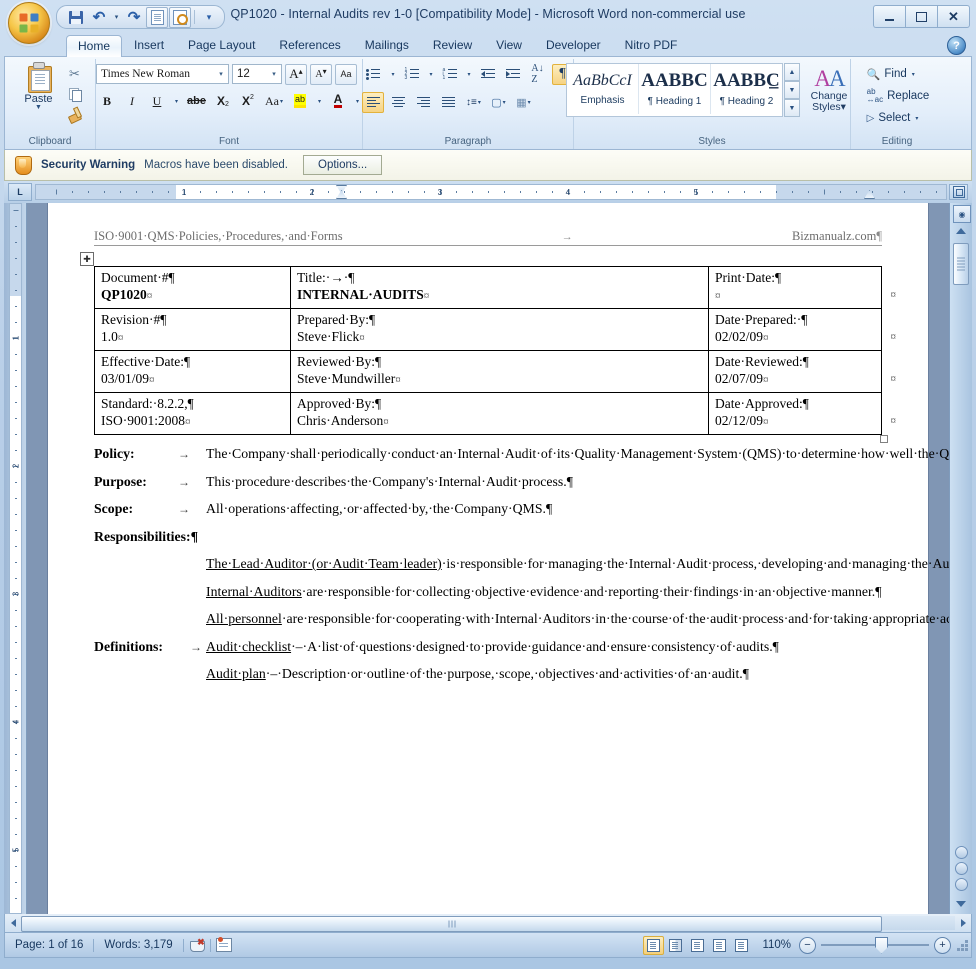 The image size is (976, 969). What do you see at coordinates (963, 923) in the screenshot?
I see `scroll-right-button` at bounding box center [963, 923].